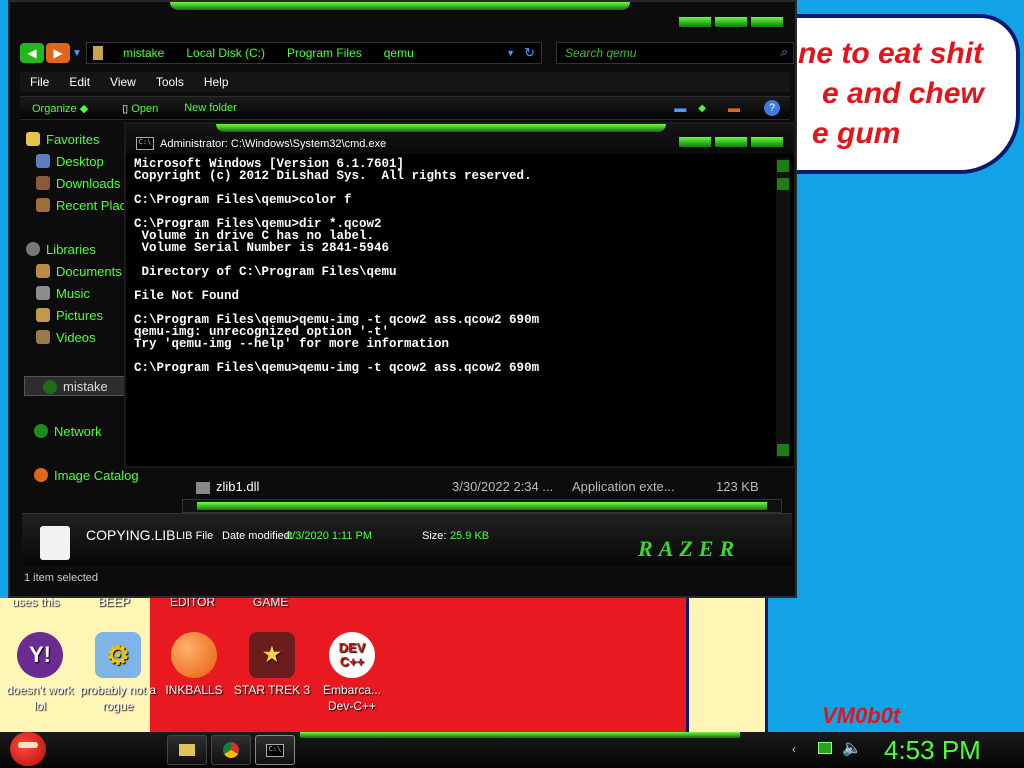 The height and width of the screenshot is (768, 1024). What do you see at coordinates (702, 108) in the screenshot?
I see `view-chevron-icon: ◆` at bounding box center [702, 108].